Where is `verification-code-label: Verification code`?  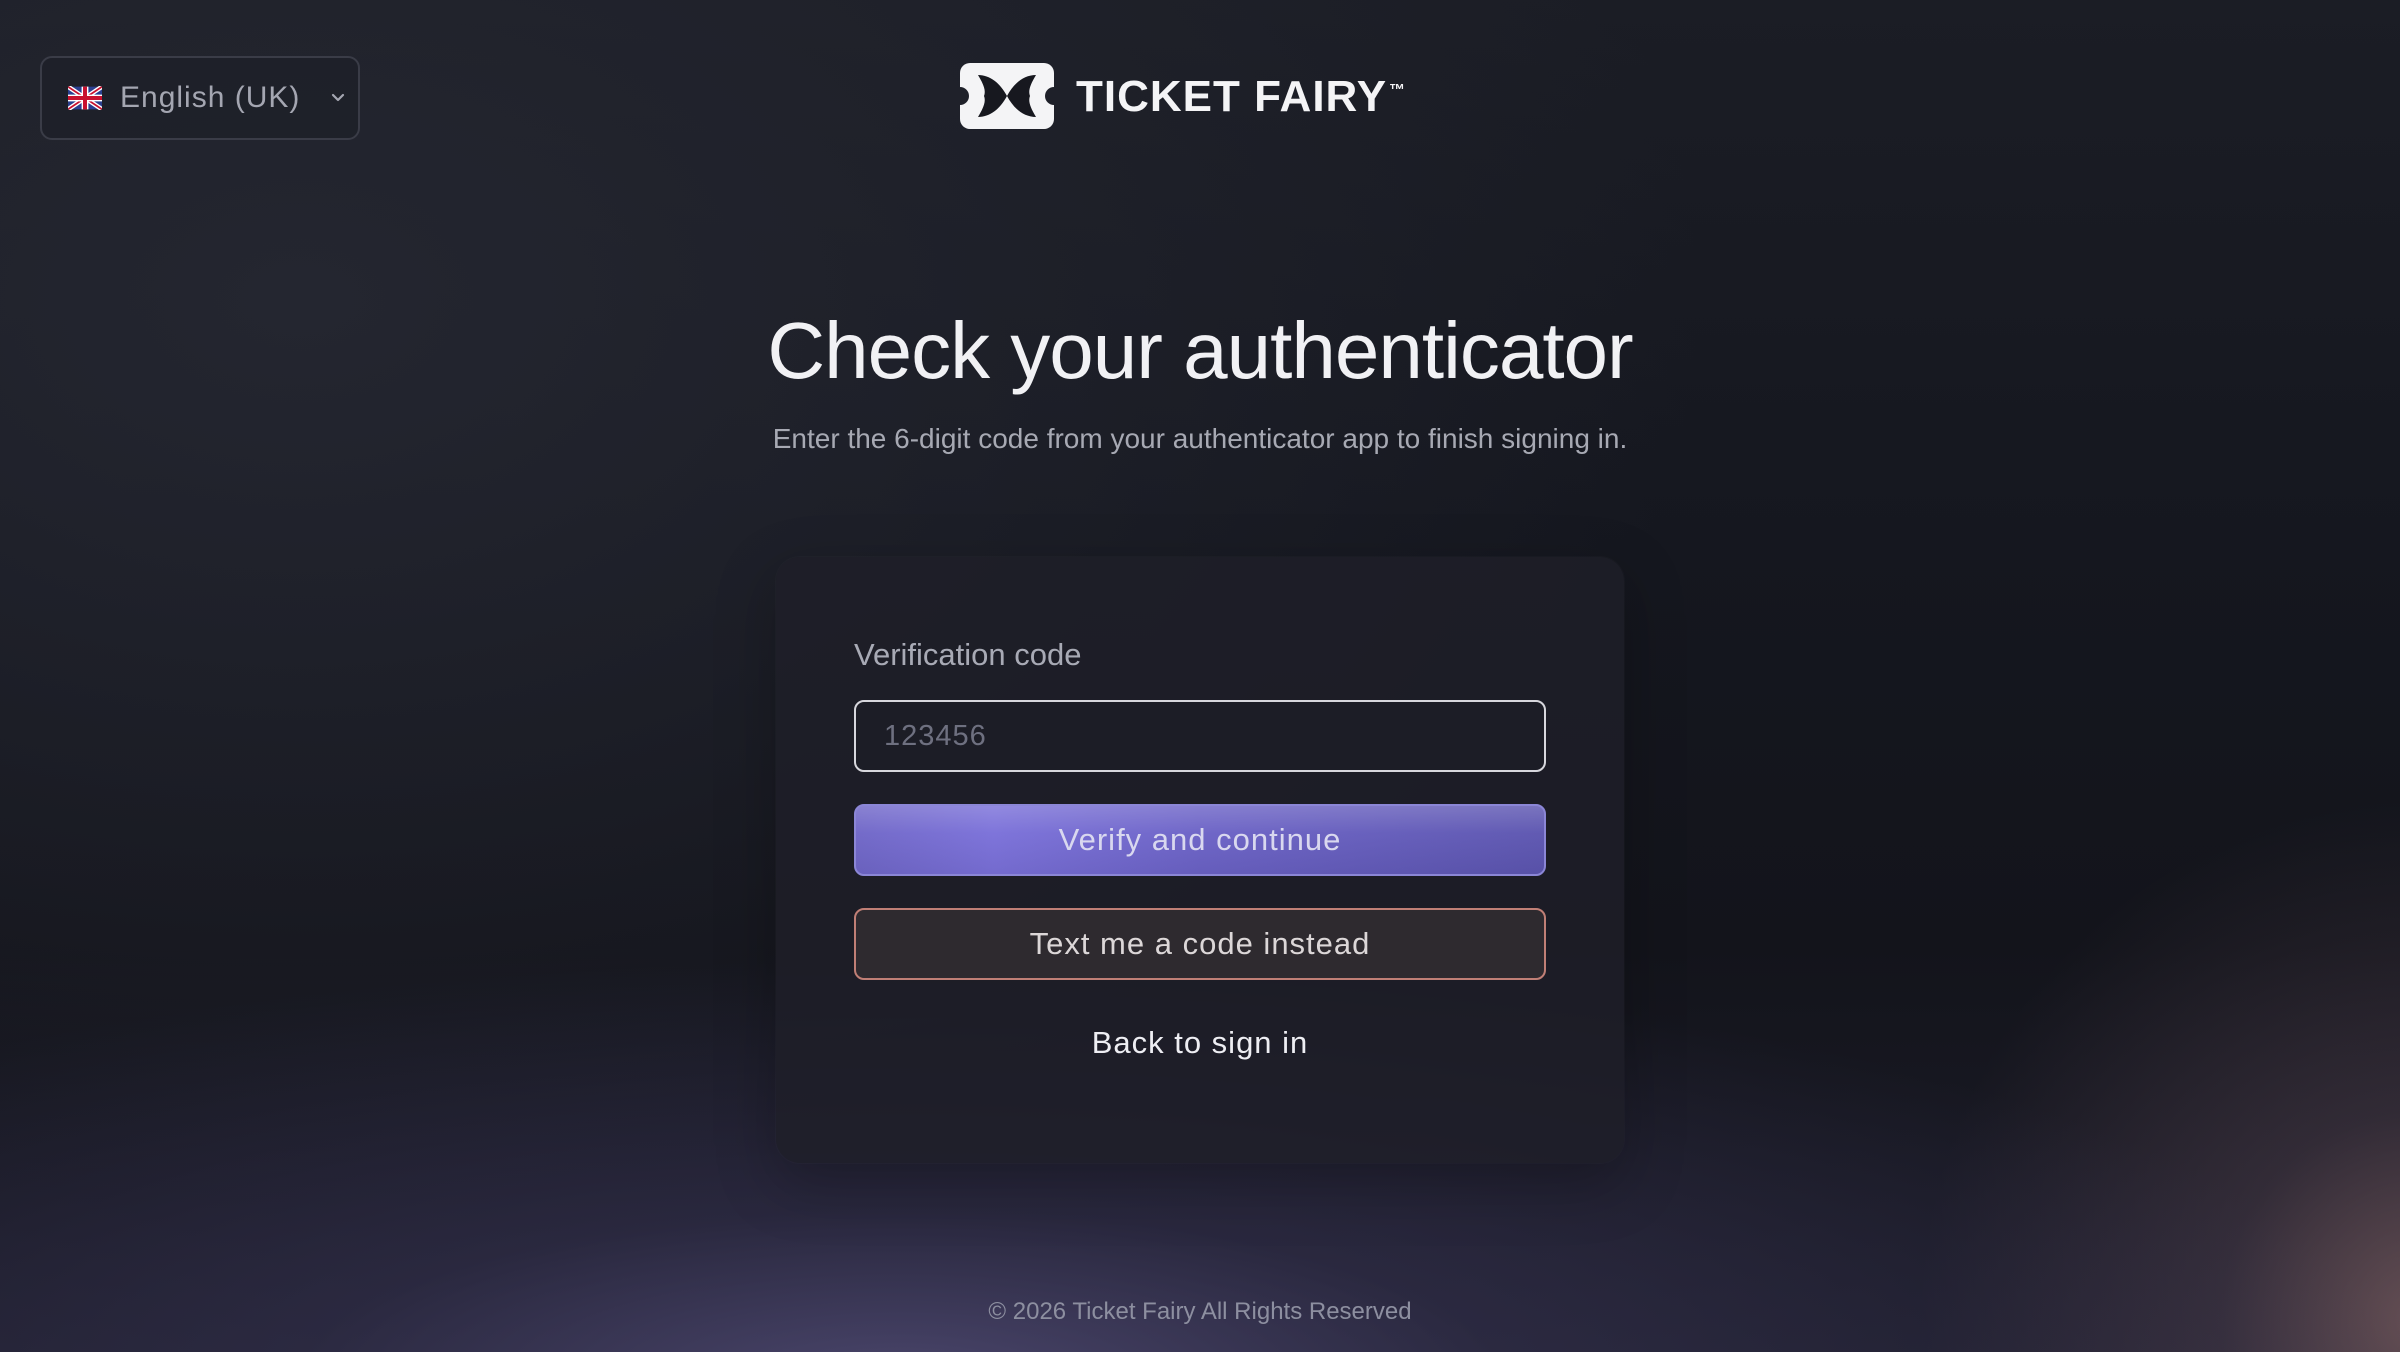
verification-code-label: Verification code is located at coordinates (968, 654).